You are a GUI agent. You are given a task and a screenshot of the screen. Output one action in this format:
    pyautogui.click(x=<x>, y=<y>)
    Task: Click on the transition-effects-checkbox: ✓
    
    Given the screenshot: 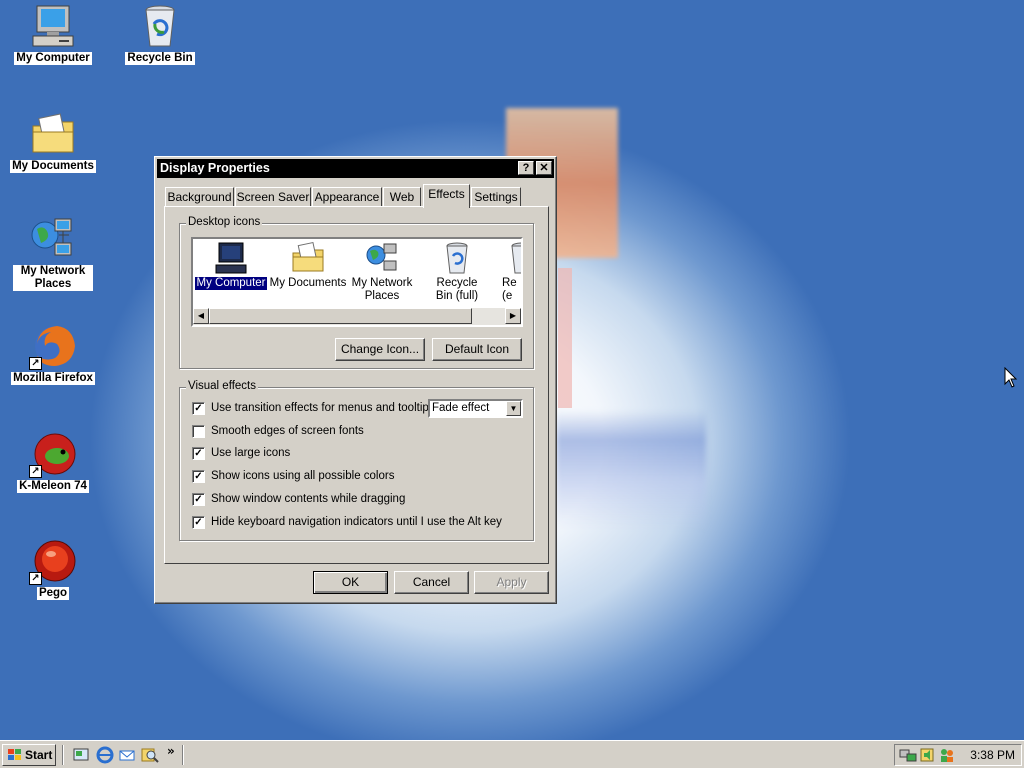 What is the action you would take?
    pyautogui.click(x=198, y=408)
    